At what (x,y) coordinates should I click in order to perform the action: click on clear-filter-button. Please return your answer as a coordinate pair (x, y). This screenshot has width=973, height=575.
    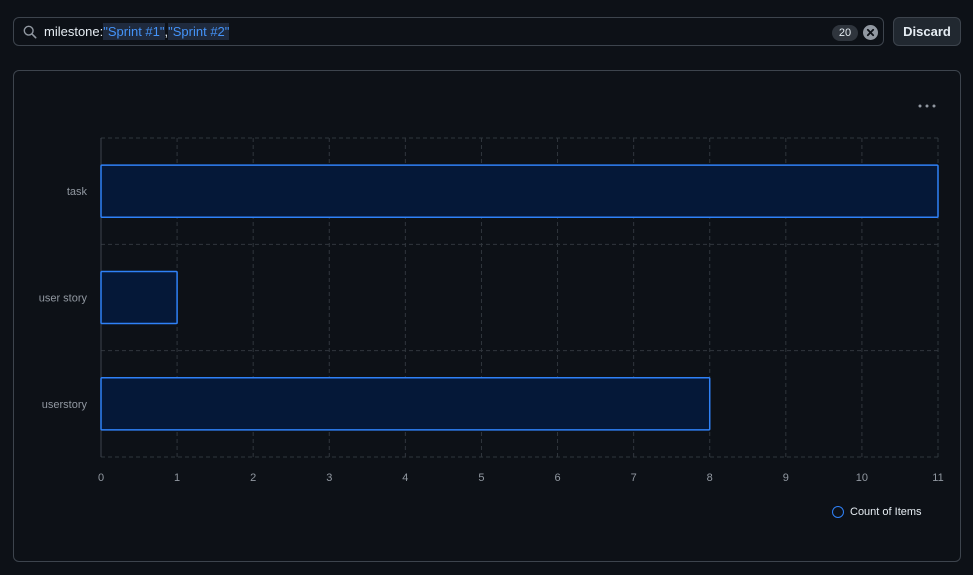
    Looking at the image, I should click on (870, 32).